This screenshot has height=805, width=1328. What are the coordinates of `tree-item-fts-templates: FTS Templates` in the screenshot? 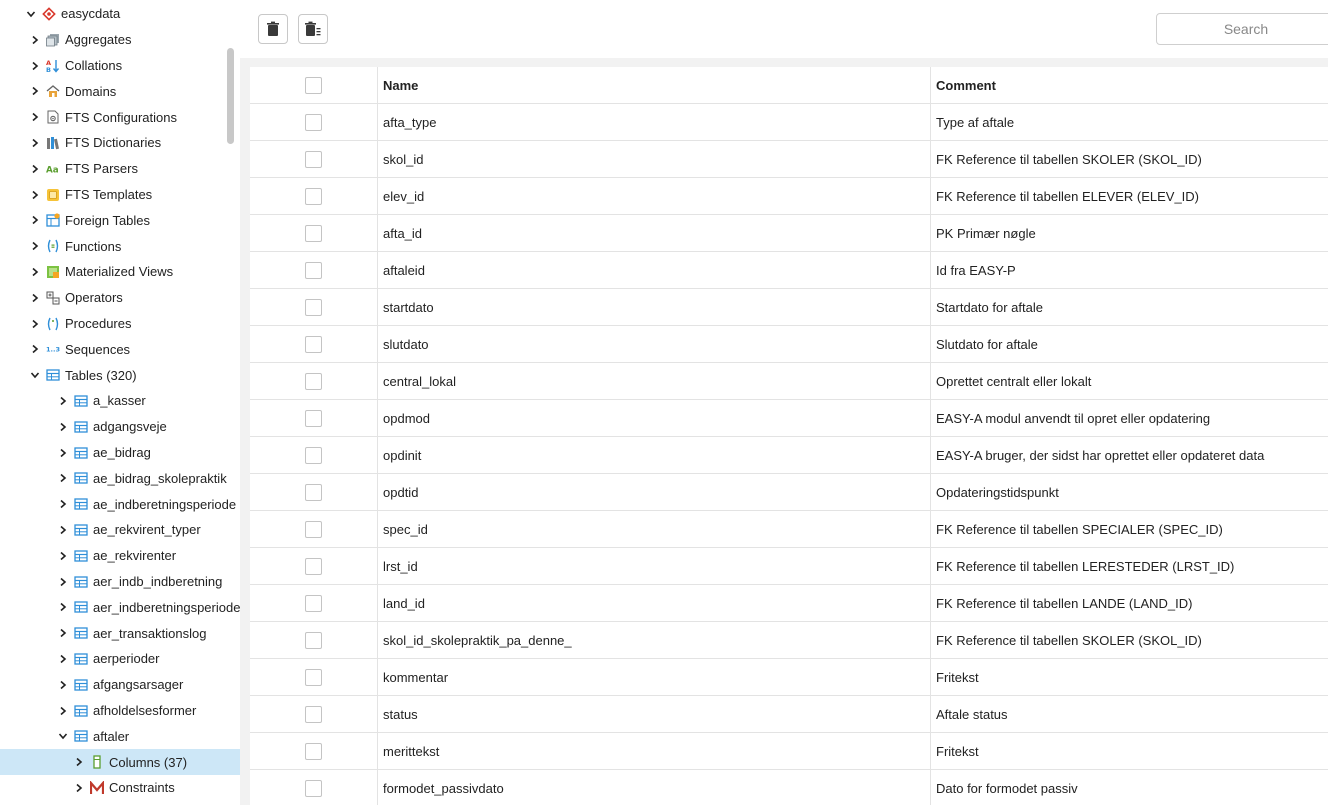 It's located at (120, 195).